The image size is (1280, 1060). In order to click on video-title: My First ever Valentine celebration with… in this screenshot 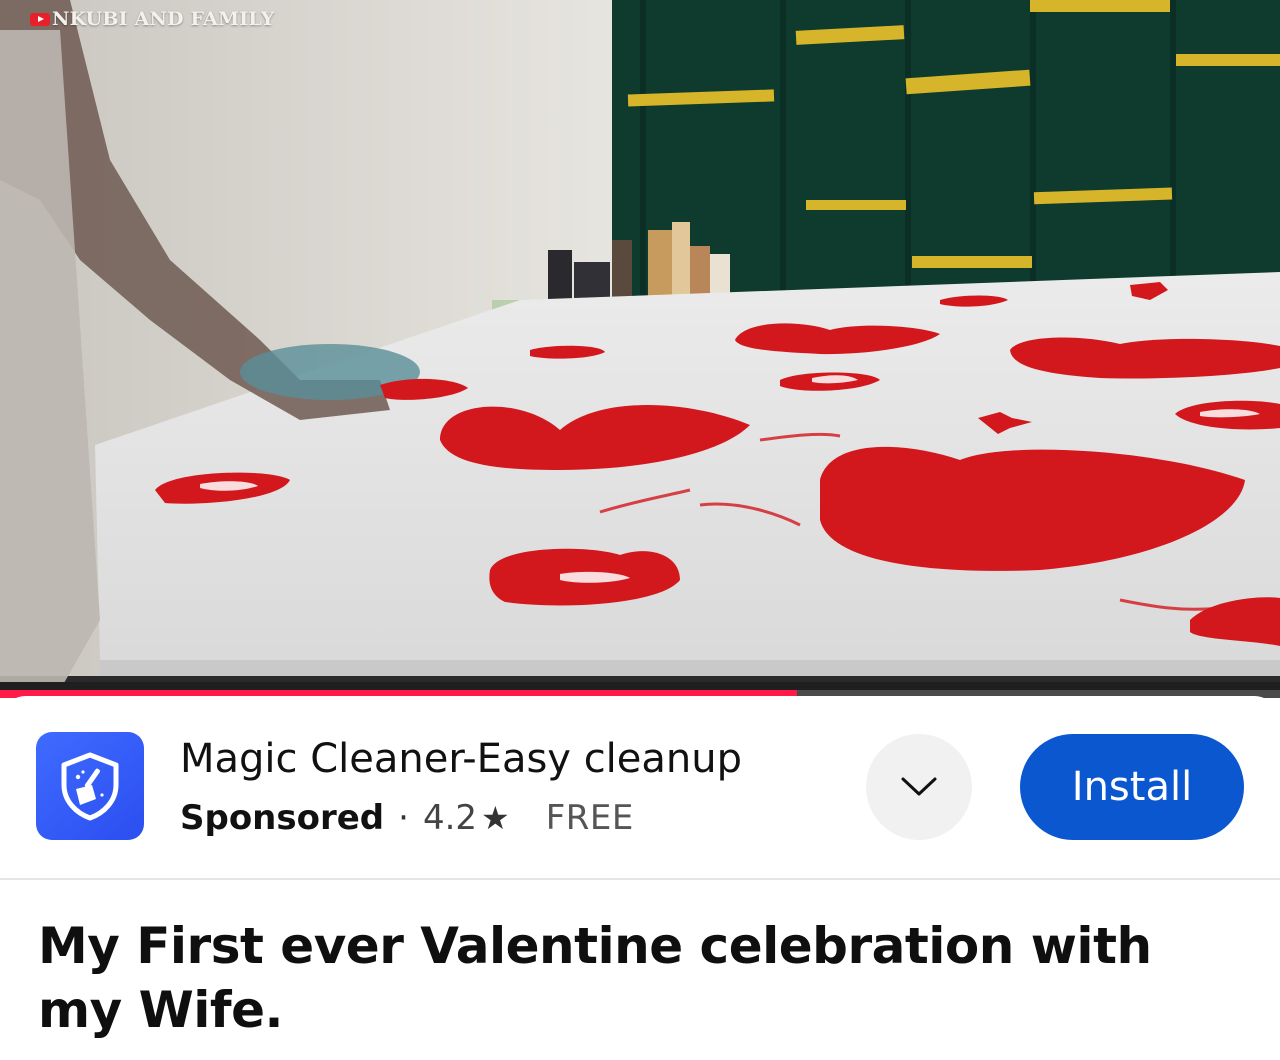, I will do `click(638, 978)`.